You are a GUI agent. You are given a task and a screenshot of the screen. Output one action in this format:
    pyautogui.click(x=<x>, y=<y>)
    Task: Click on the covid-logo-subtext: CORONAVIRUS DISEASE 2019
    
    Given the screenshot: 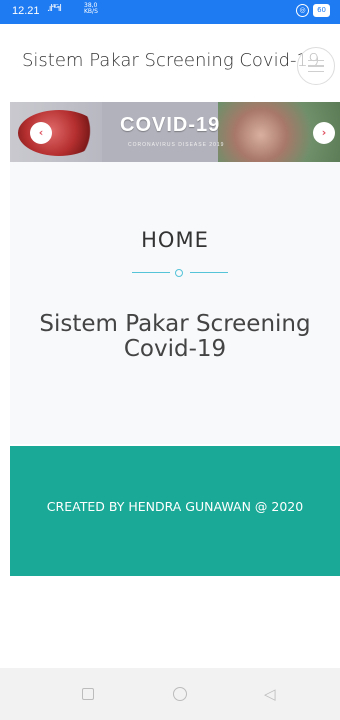 What is the action you would take?
    pyautogui.click(x=176, y=145)
    